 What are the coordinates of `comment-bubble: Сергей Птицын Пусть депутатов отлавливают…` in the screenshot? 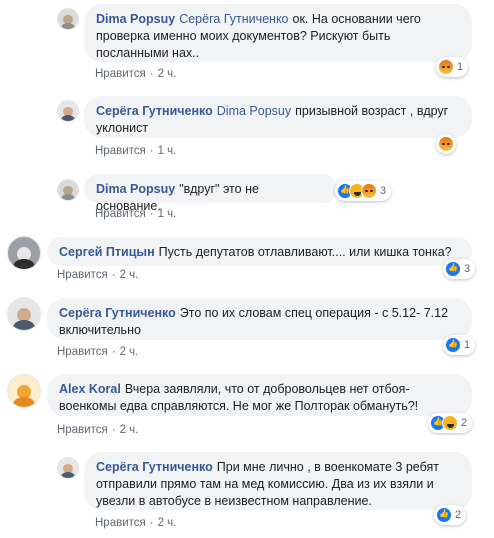 It's located at (259, 251).